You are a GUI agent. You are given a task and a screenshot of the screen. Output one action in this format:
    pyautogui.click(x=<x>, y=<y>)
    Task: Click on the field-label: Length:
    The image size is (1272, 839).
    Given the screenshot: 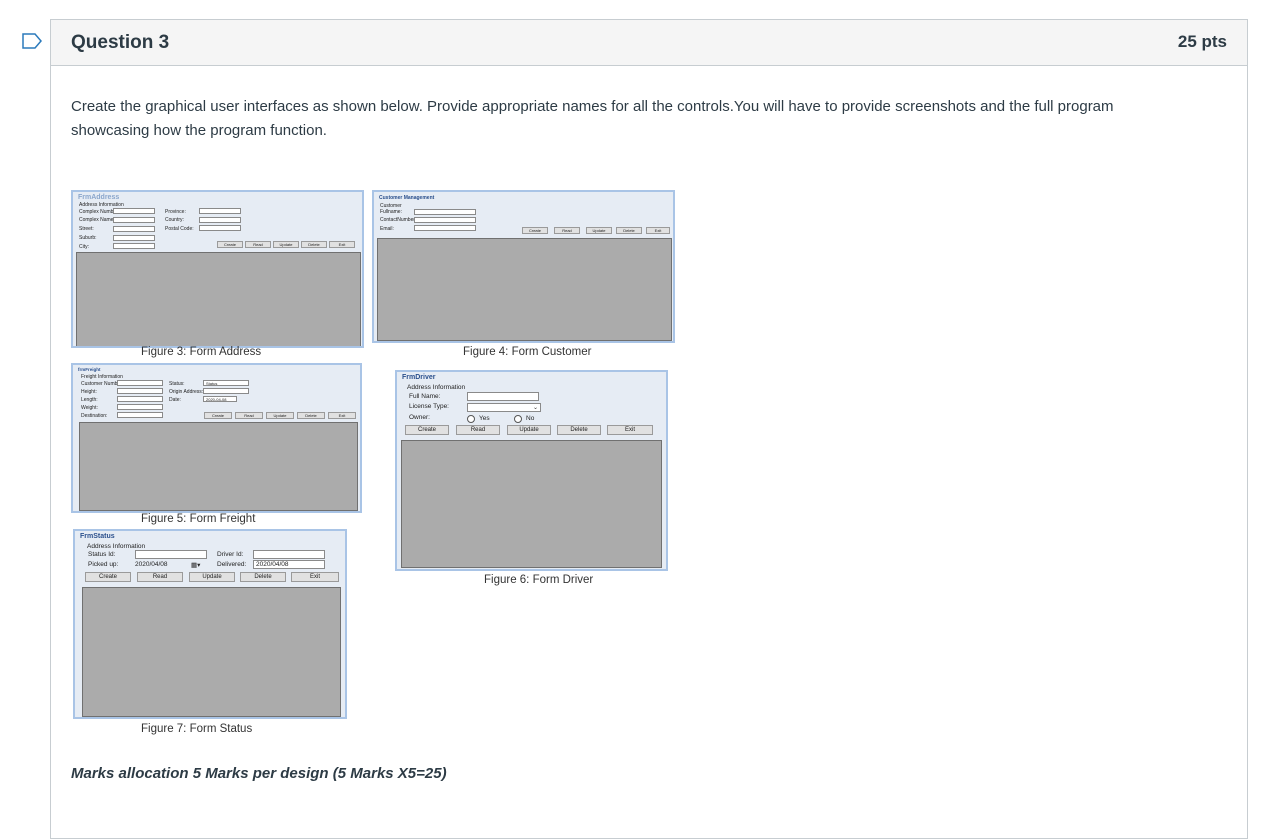 What is the action you would take?
    pyautogui.click(x=89, y=400)
    